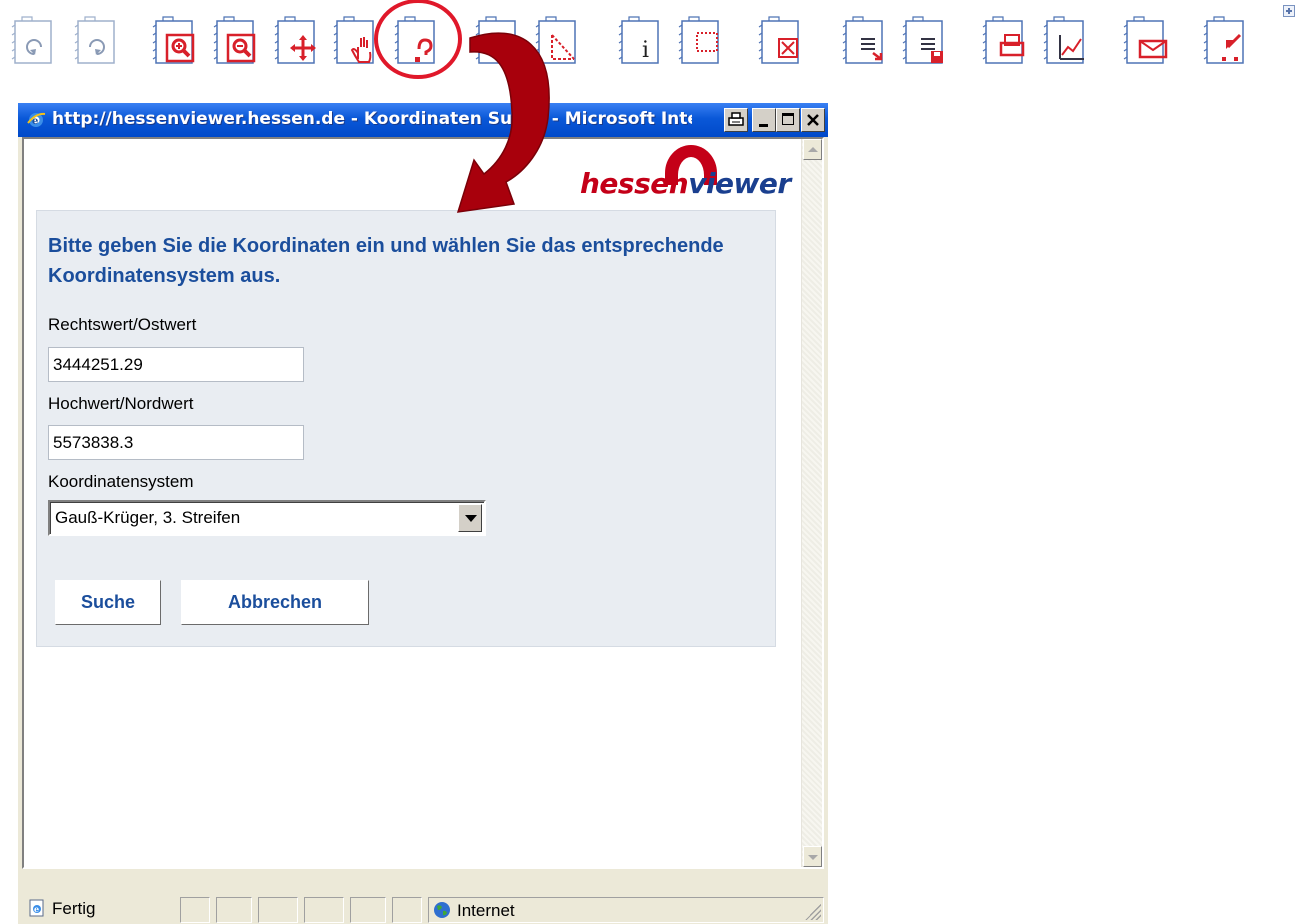 The width and height of the screenshot is (1302, 924). Describe the element at coordinates (423, 909) in the screenshot. I see `status-bar: e Fertig Internet` at that location.